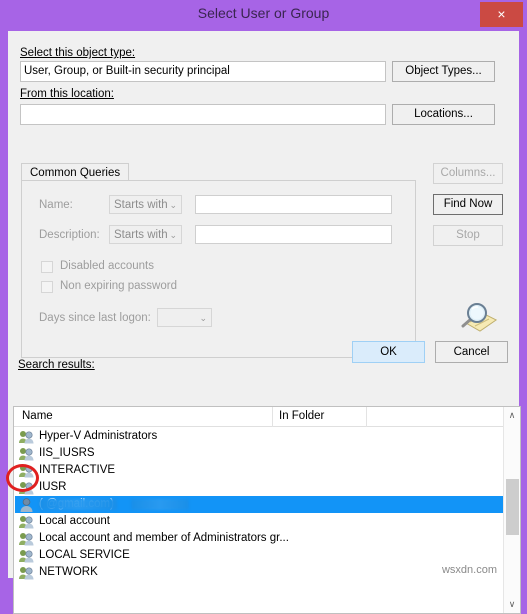 The height and width of the screenshot is (614, 527). I want to click on stop-button: Stop, so click(468, 235).